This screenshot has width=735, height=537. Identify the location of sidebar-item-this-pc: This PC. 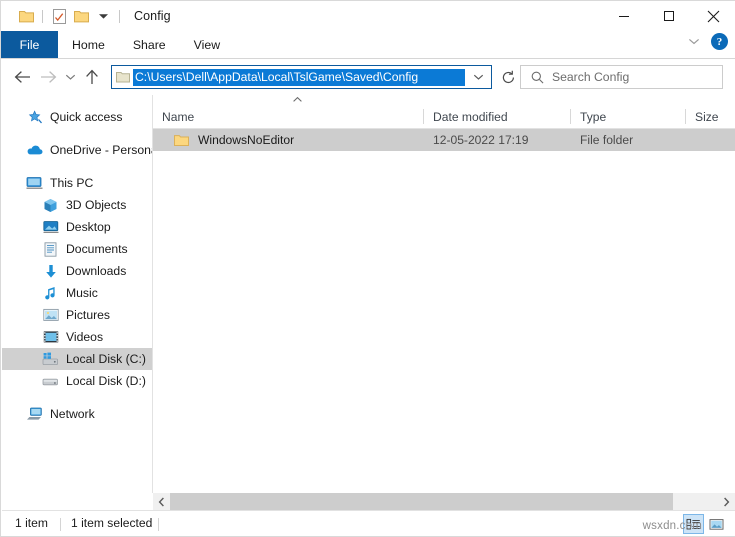
(77, 183).